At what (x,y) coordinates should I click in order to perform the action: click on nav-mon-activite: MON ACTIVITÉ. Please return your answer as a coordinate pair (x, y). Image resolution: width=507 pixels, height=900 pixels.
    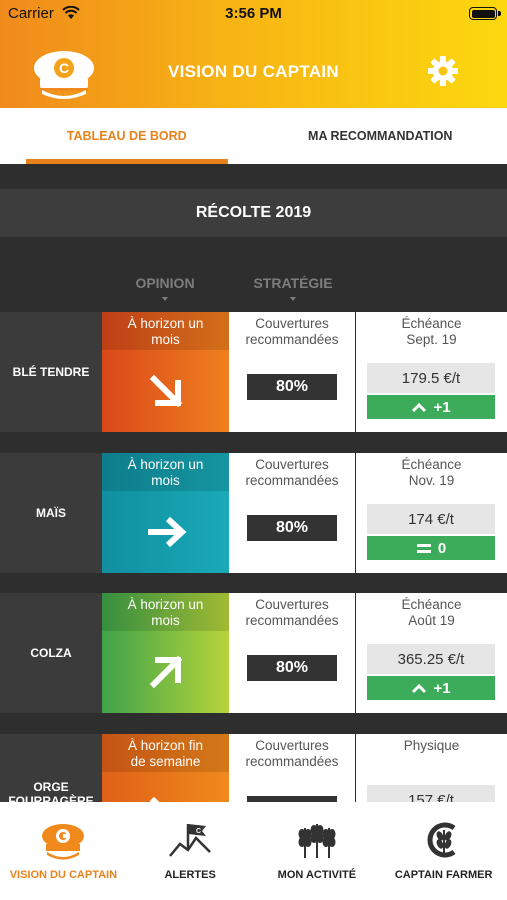
    Looking at the image, I should click on (317, 851).